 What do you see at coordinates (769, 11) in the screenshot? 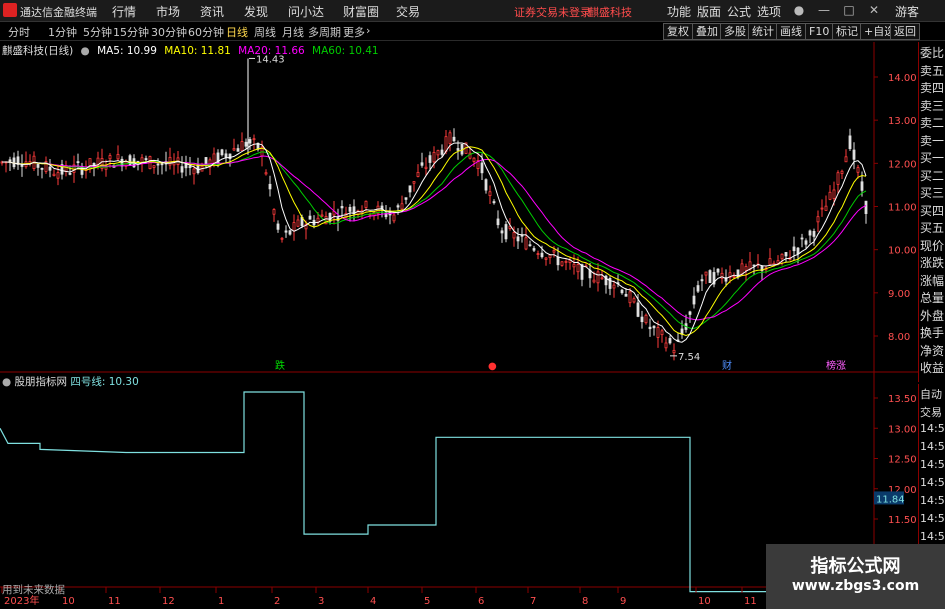
I see `menu-xuanxiang: 选项` at bounding box center [769, 11].